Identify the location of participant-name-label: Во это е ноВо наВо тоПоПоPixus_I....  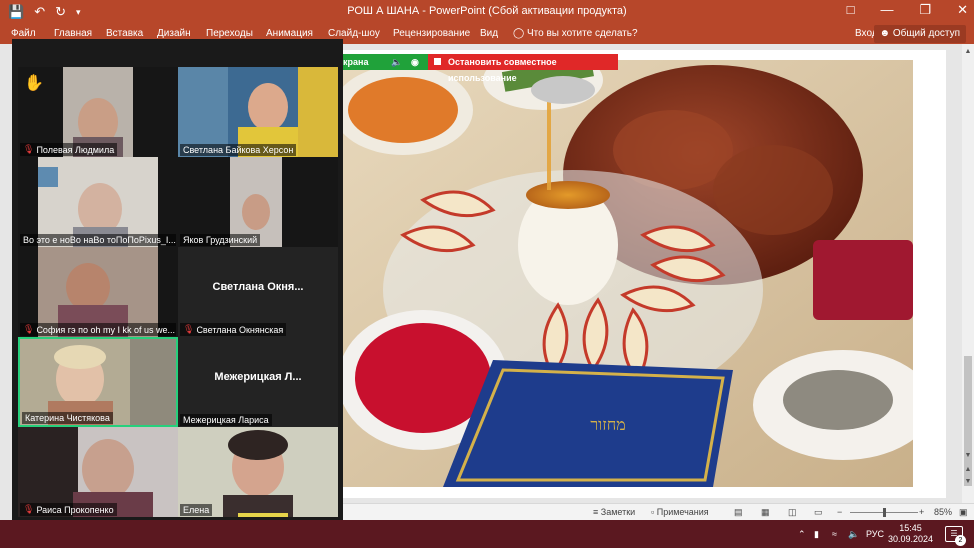
(98, 240).